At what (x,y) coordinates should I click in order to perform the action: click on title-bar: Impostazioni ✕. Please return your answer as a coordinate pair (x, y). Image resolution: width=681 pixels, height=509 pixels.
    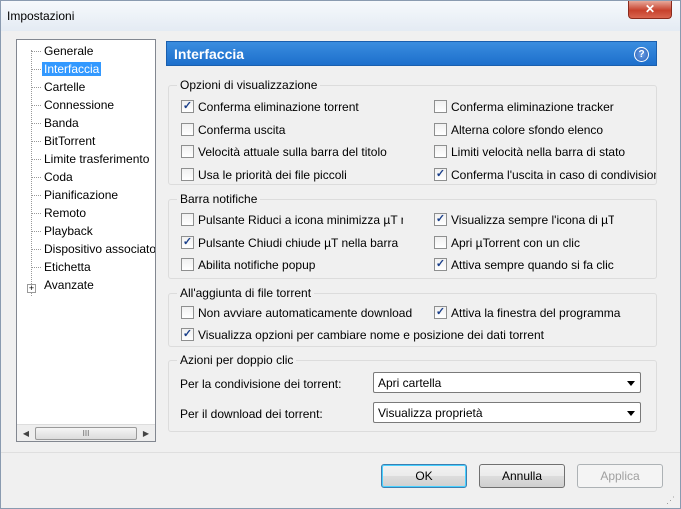
    Looking at the image, I should click on (340, 16).